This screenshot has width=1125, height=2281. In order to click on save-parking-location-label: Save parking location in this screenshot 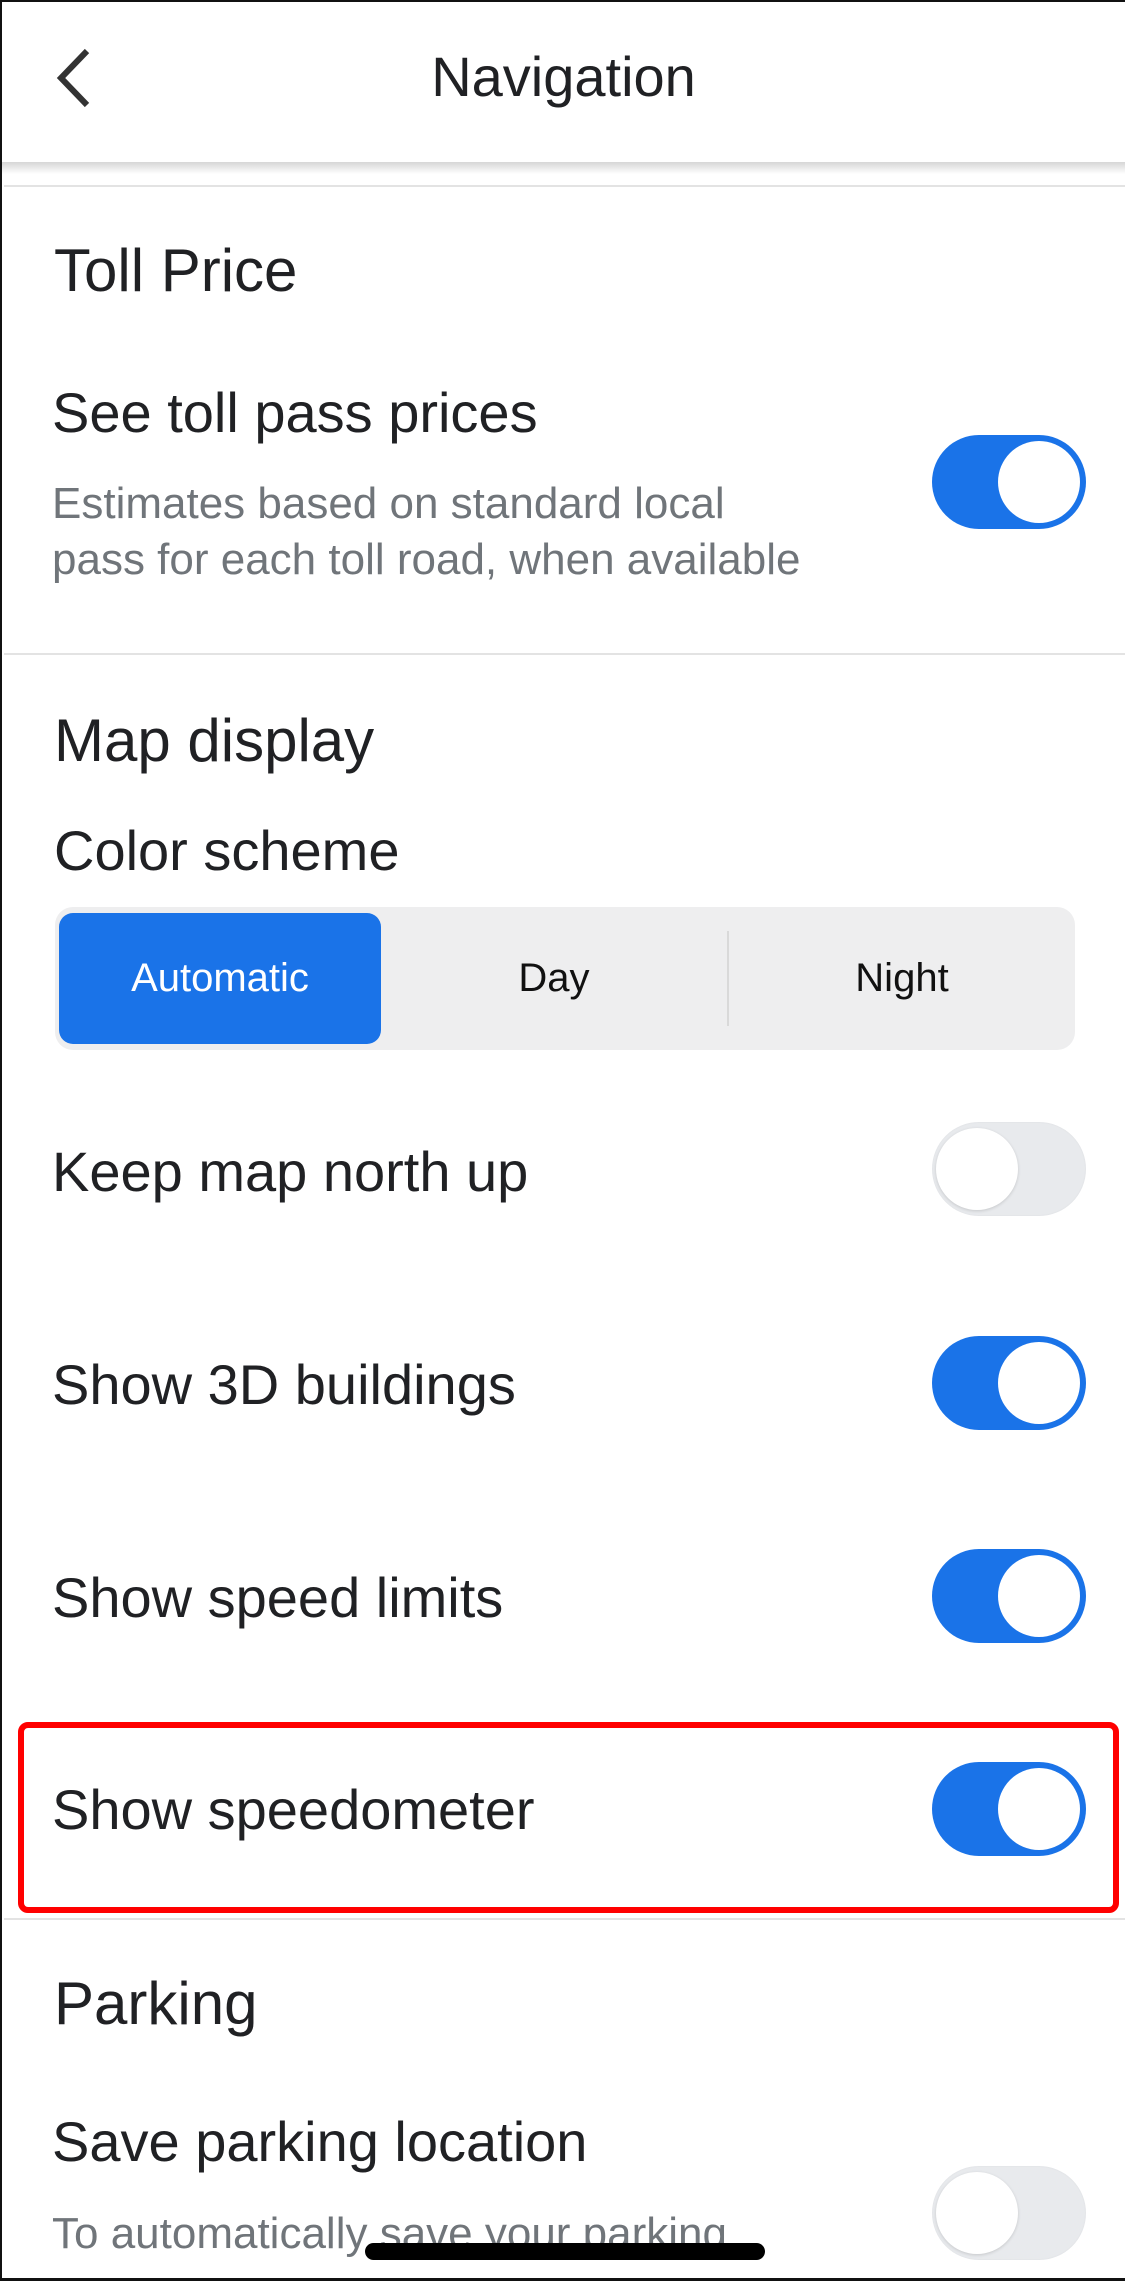, I will do `click(320, 2141)`.